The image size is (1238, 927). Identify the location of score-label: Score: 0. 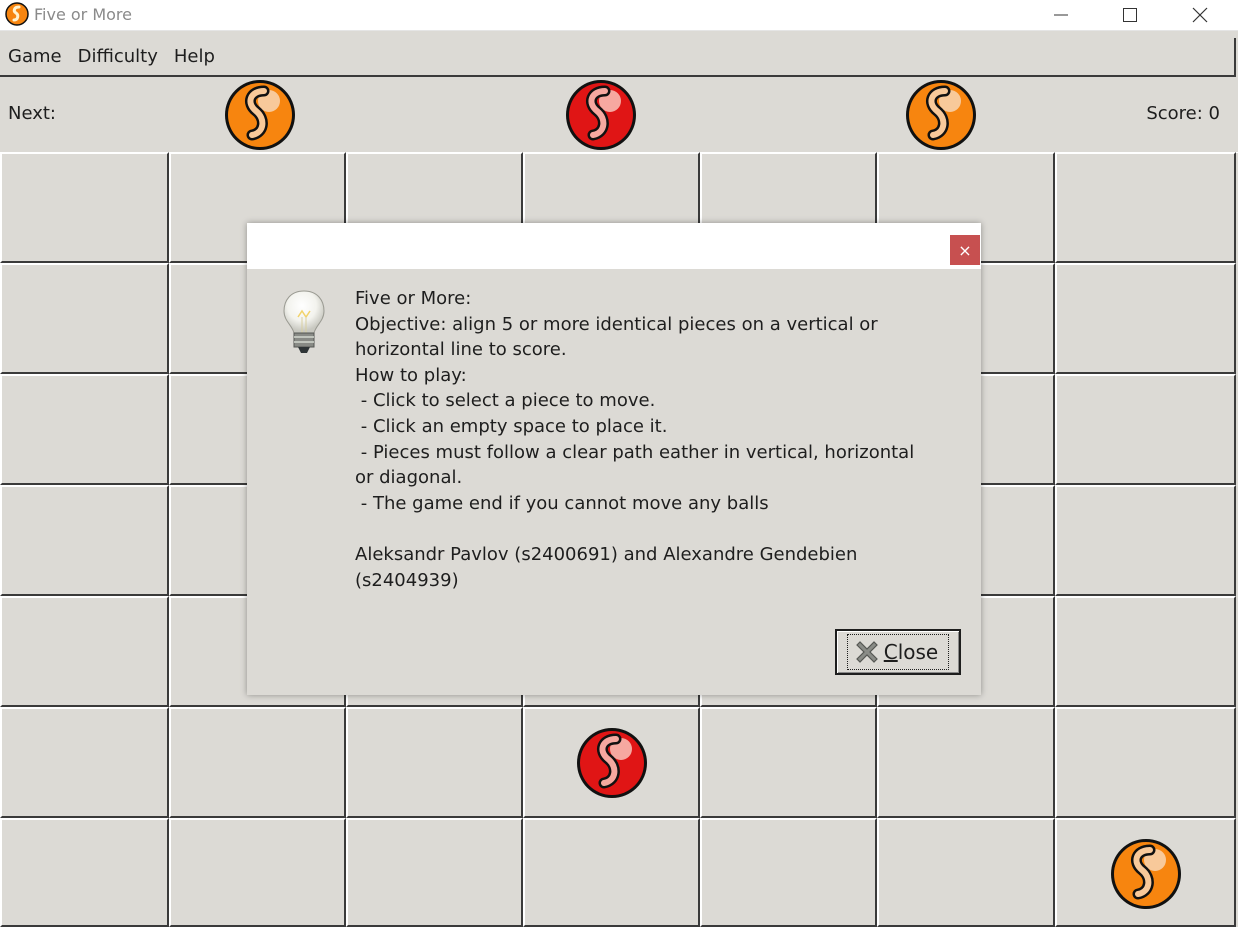
(1183, 113).